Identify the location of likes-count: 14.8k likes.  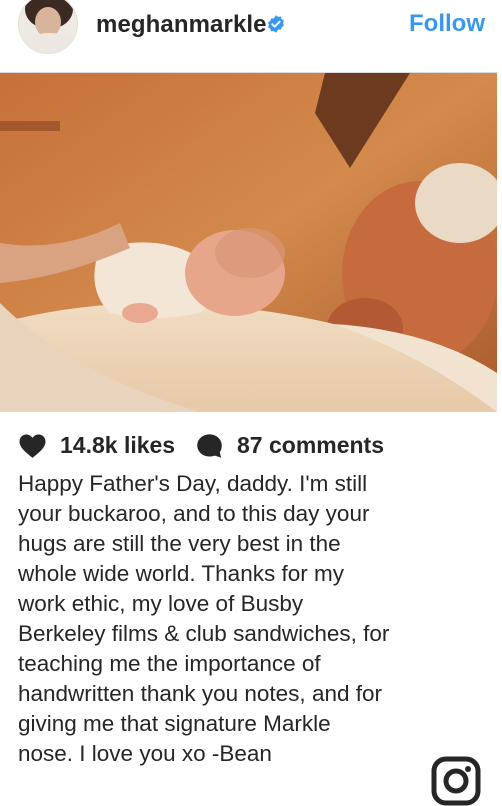
(117, 445).